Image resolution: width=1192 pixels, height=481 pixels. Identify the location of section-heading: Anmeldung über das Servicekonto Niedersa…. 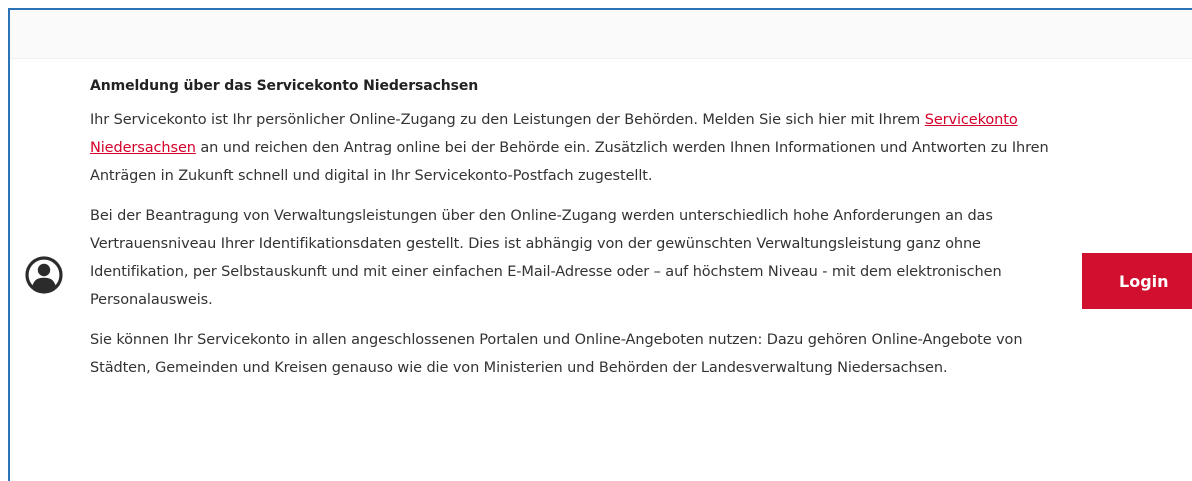
(284, 86).